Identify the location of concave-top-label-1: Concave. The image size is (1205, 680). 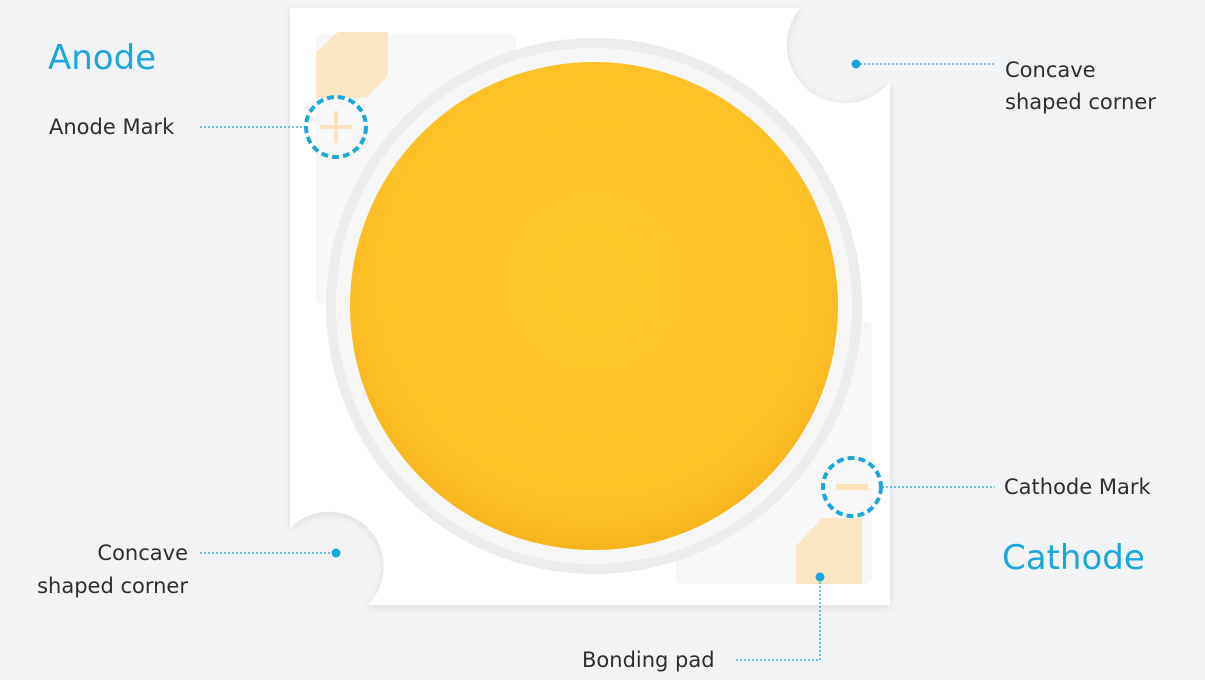
(1050, 70).